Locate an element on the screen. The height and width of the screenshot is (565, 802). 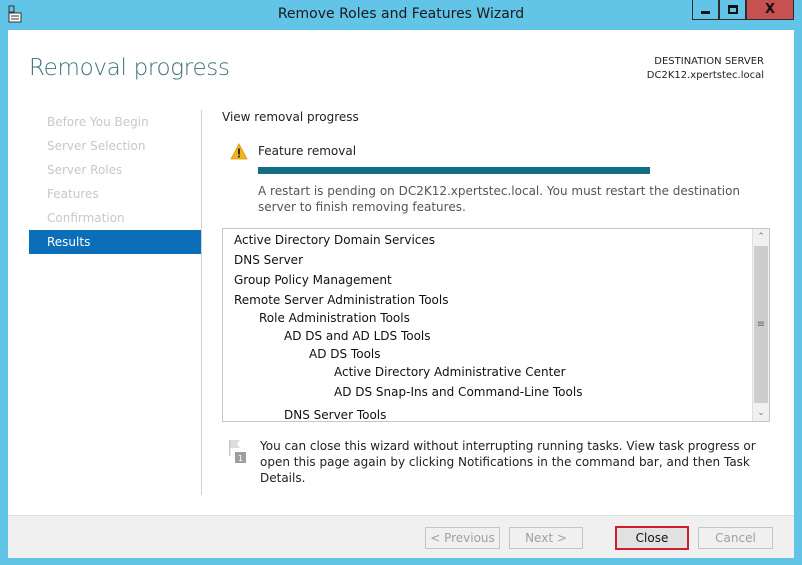
progress-fill is located at coordinates (454, 170).